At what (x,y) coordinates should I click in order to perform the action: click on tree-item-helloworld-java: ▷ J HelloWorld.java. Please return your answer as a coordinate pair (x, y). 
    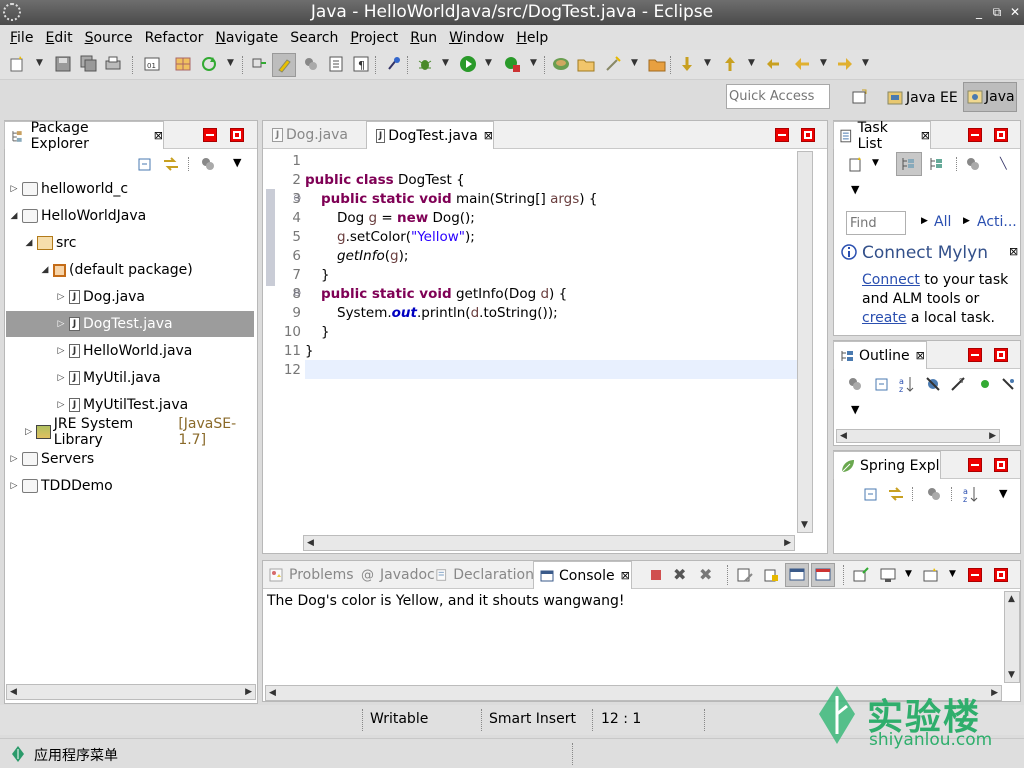
    Looking at the image, I should click on (130, 351).